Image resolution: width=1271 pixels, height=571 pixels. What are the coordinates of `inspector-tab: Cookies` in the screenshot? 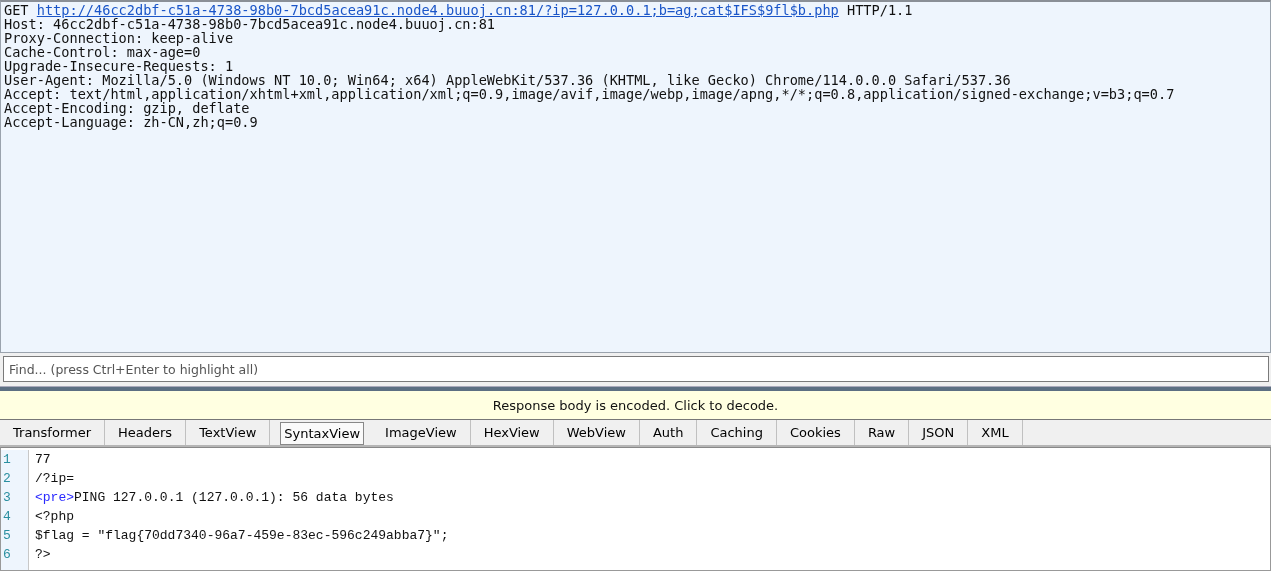 It's located at (815, 432).